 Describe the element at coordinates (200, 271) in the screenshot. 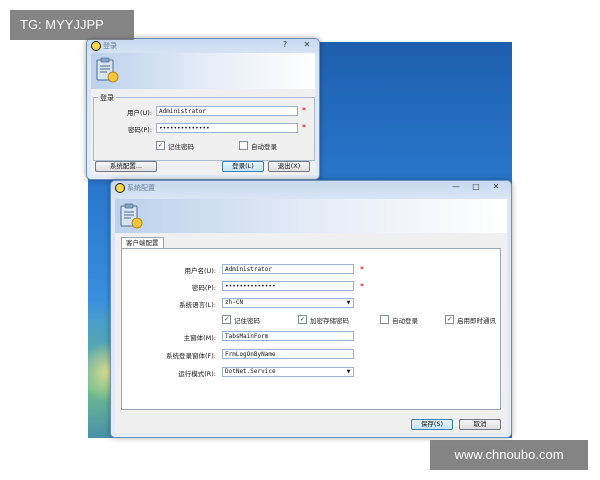

I see `settings-username-label: 用户名(U):` at that location.